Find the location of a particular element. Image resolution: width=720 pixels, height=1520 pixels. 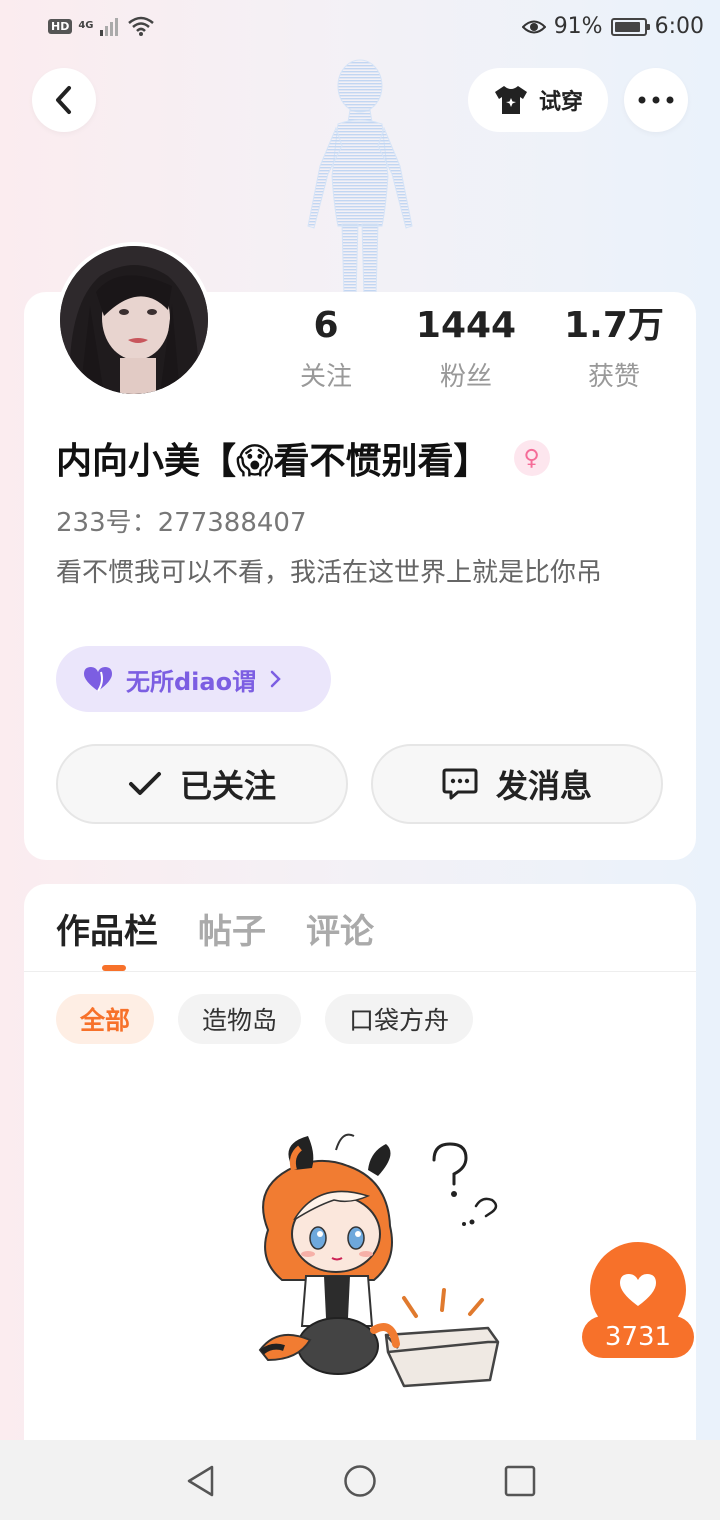

send-message-label: 发消息 is located at coordinates (543, 786).